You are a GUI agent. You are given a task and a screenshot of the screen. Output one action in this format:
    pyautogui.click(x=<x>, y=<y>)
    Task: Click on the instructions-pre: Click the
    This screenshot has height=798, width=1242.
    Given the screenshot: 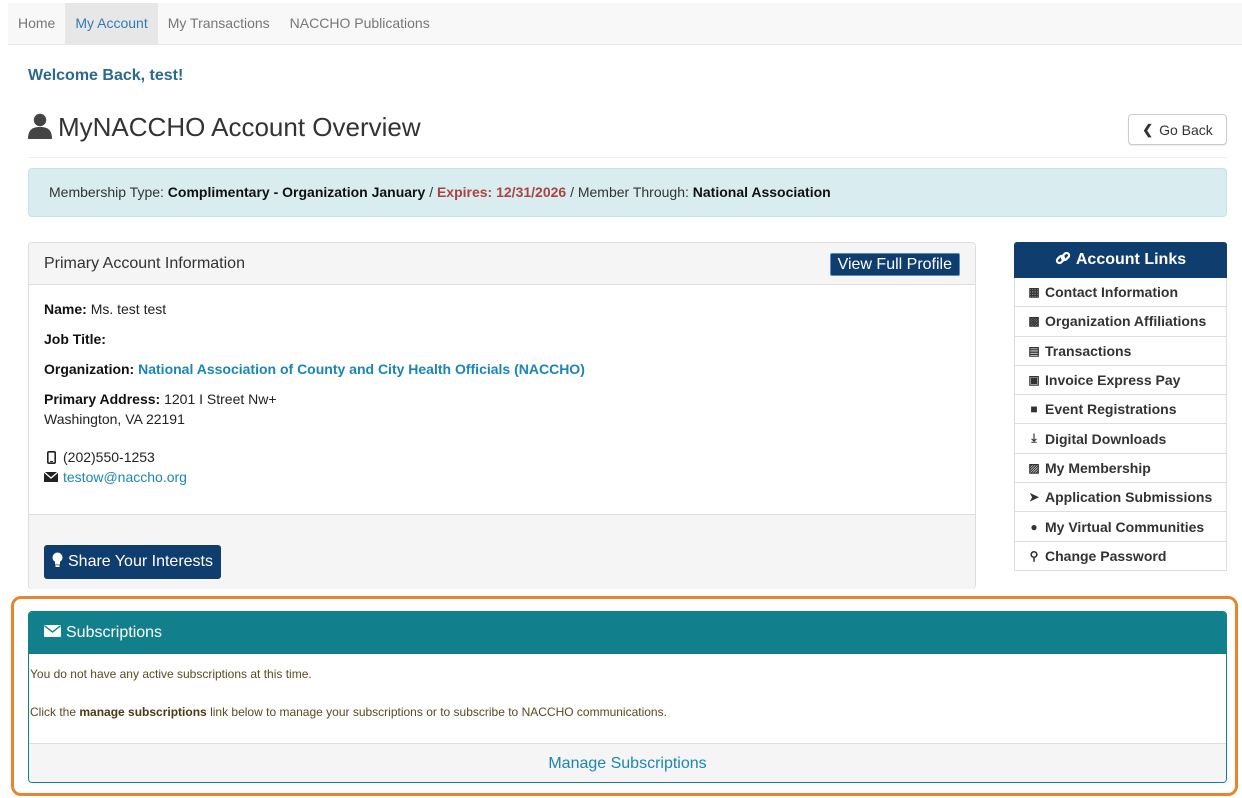 What is the action you would take?
    pyautogui.click(x=53, y=712)
    